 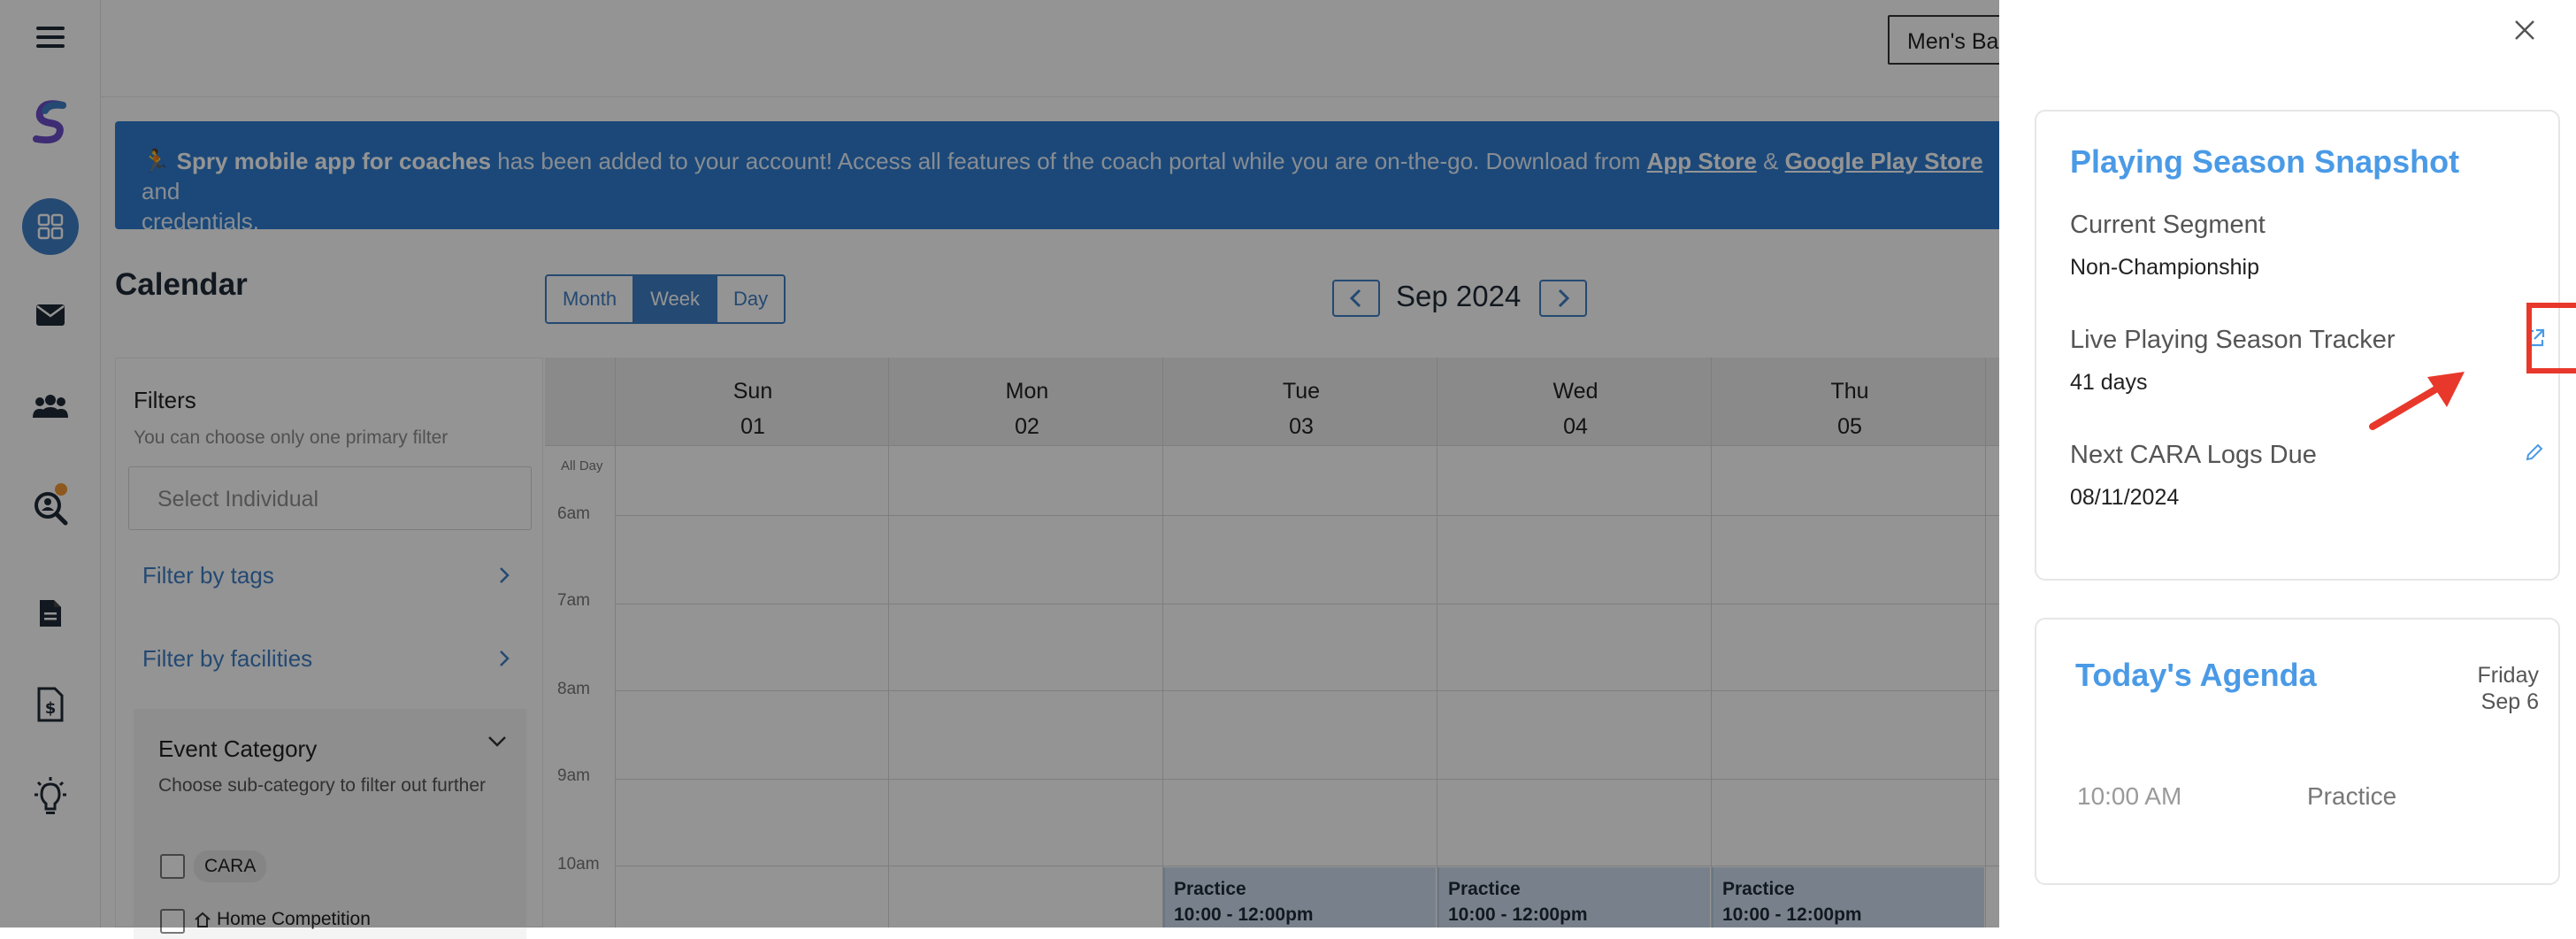 I want to click on agenda-weekday: Friday, so click(x=2508, y=675).